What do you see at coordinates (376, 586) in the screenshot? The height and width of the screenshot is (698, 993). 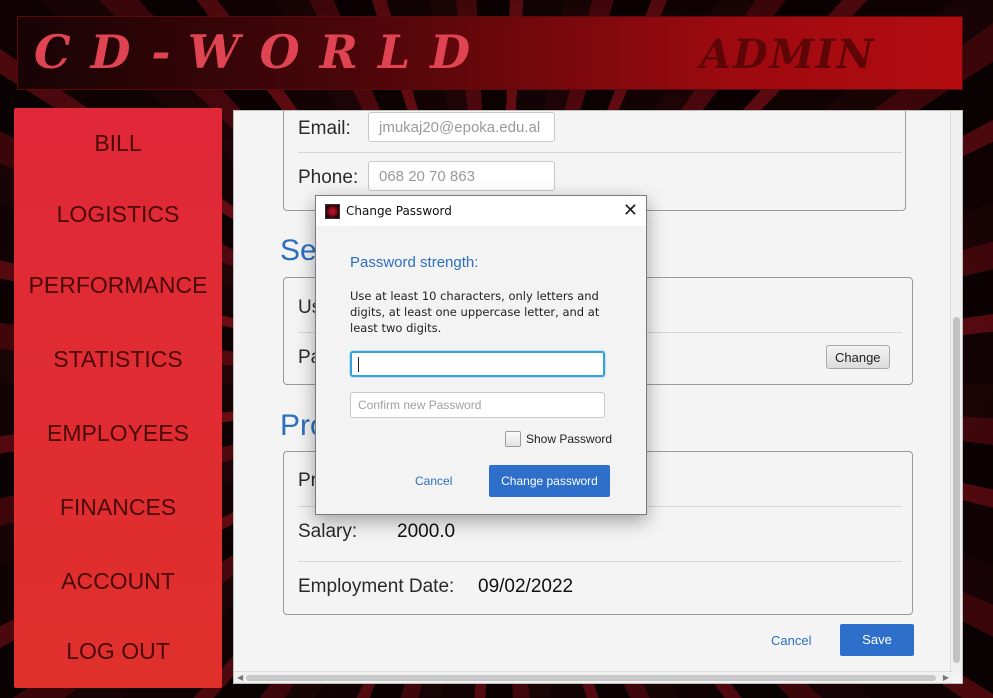 I see `employment-date-label: Employment Date:` at bounding box center [376, 586].